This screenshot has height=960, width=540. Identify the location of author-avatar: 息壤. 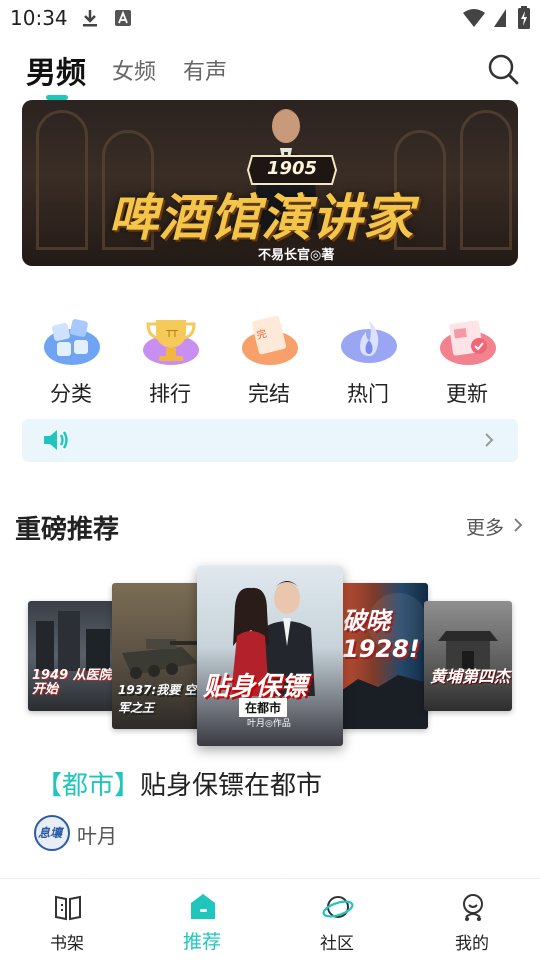
(52, 833).